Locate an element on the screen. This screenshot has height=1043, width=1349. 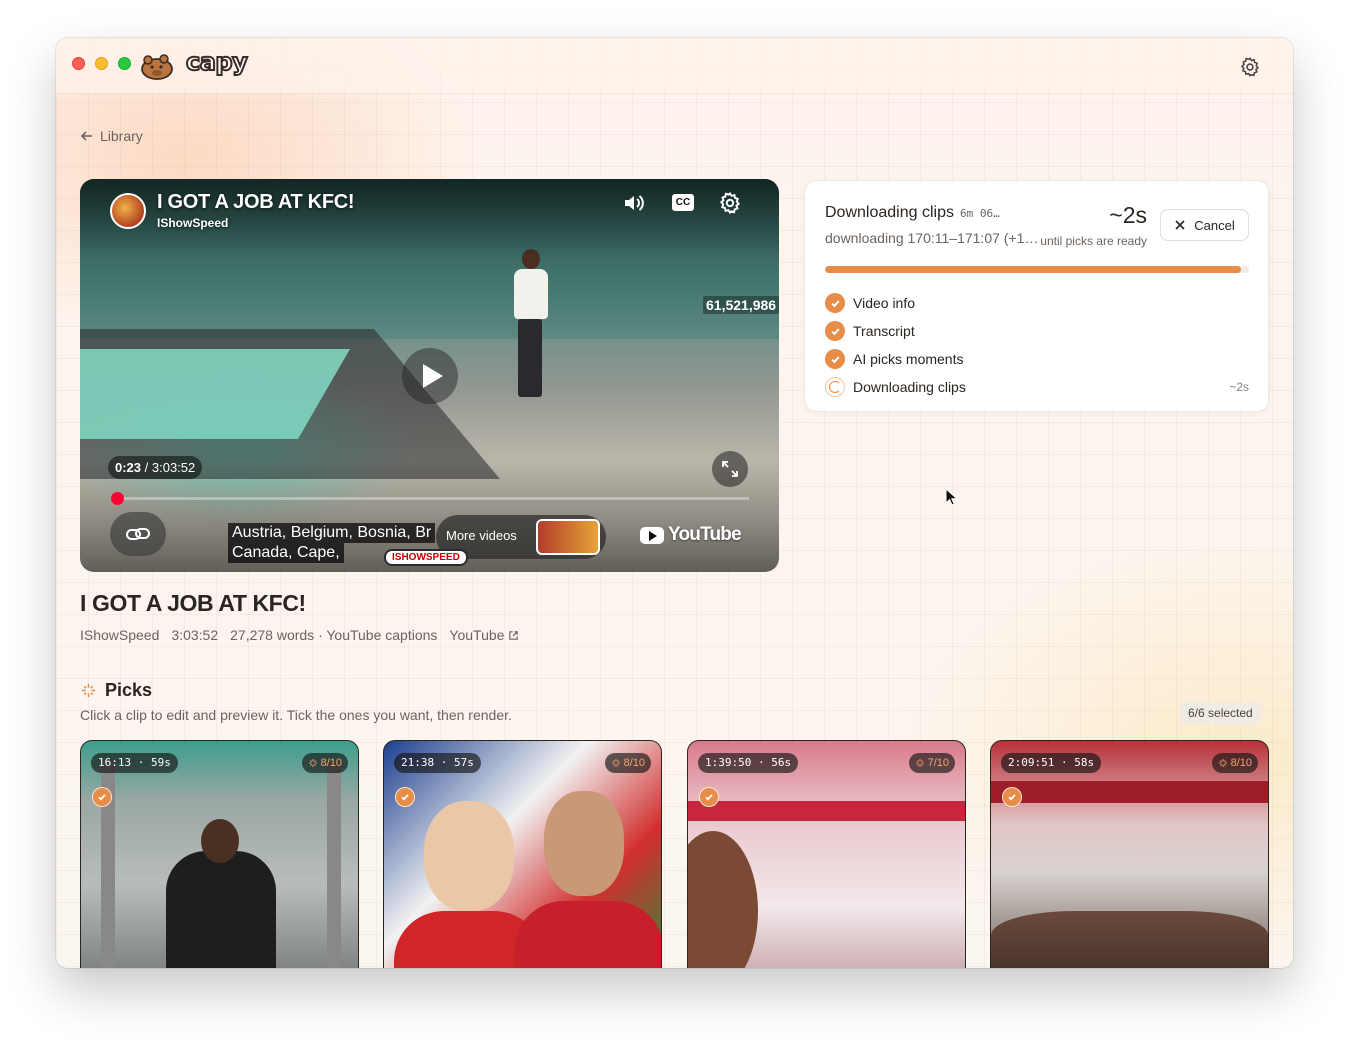
seek-bar is located at coordinates (430, 498).